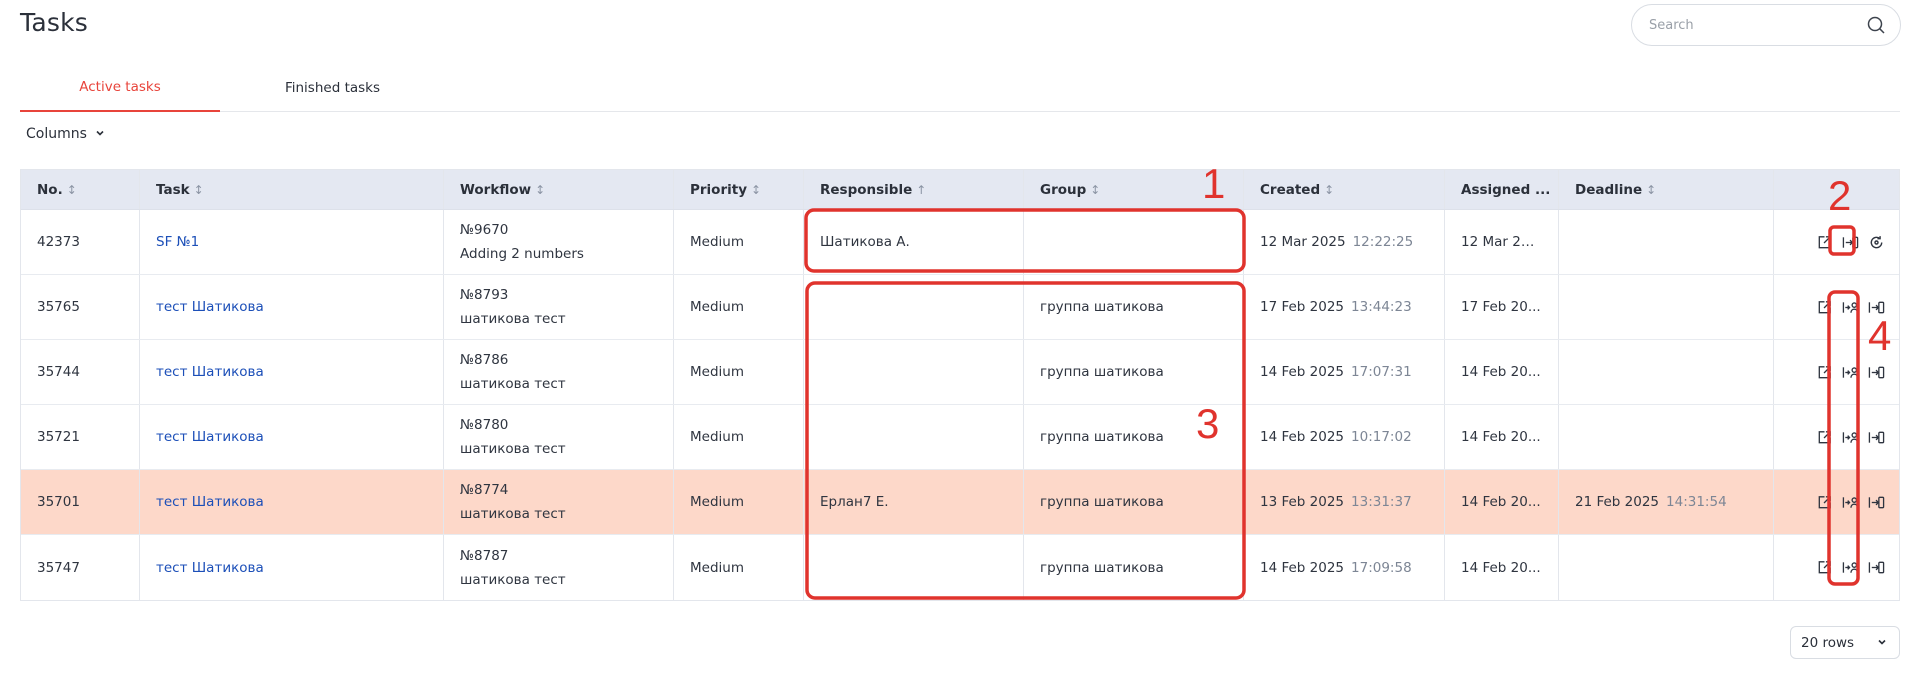 The height and width of the screenshot is (683, 1919). I want to click on column-header: Created ↕, so click(1344, 189).